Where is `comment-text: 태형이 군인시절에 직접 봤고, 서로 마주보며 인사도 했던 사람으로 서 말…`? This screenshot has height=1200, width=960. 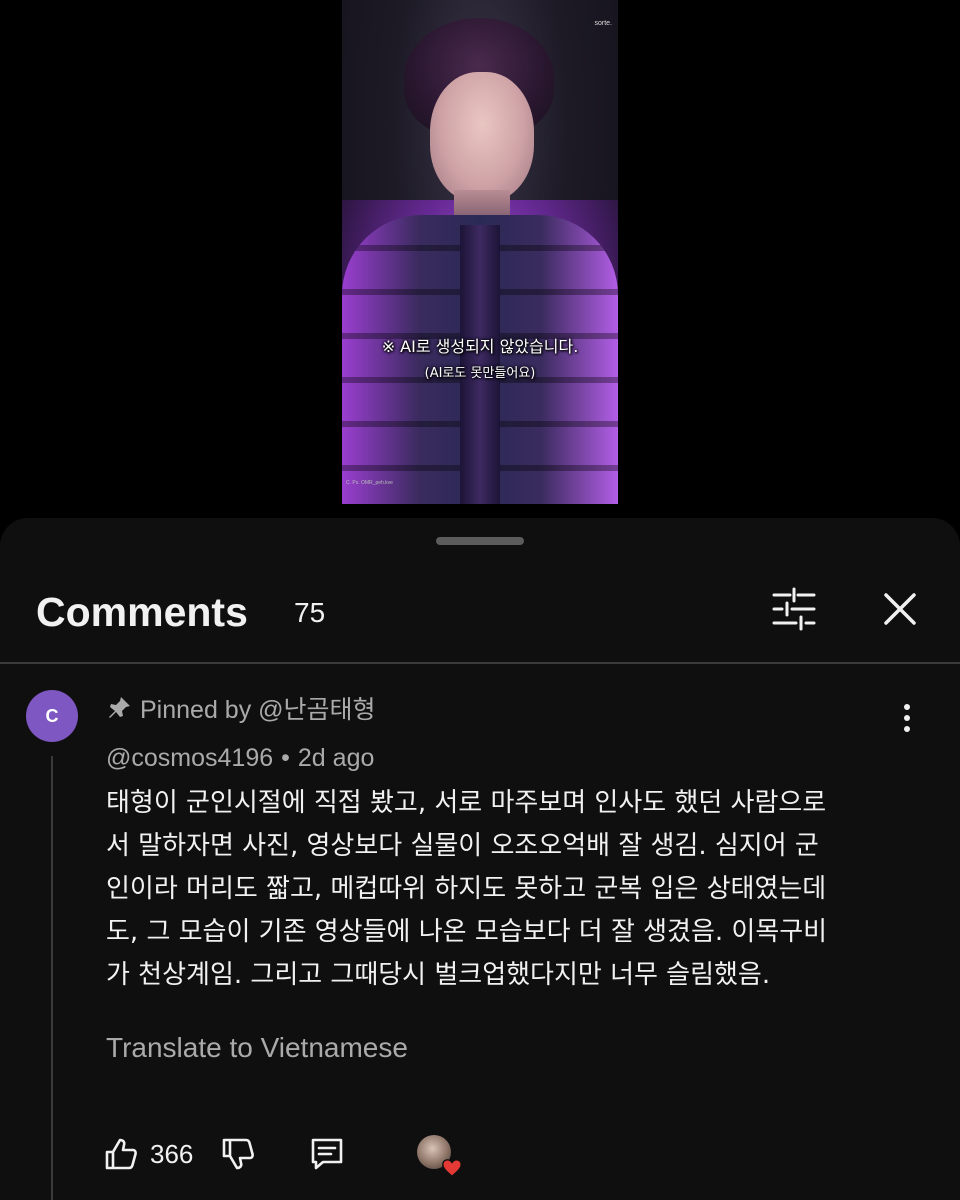 comment-text: 태형이 군인시절에 직접 봤고, 서로 마주보며 인사도 했던 사람으로 서 말… is located at coordinates (506, 889).